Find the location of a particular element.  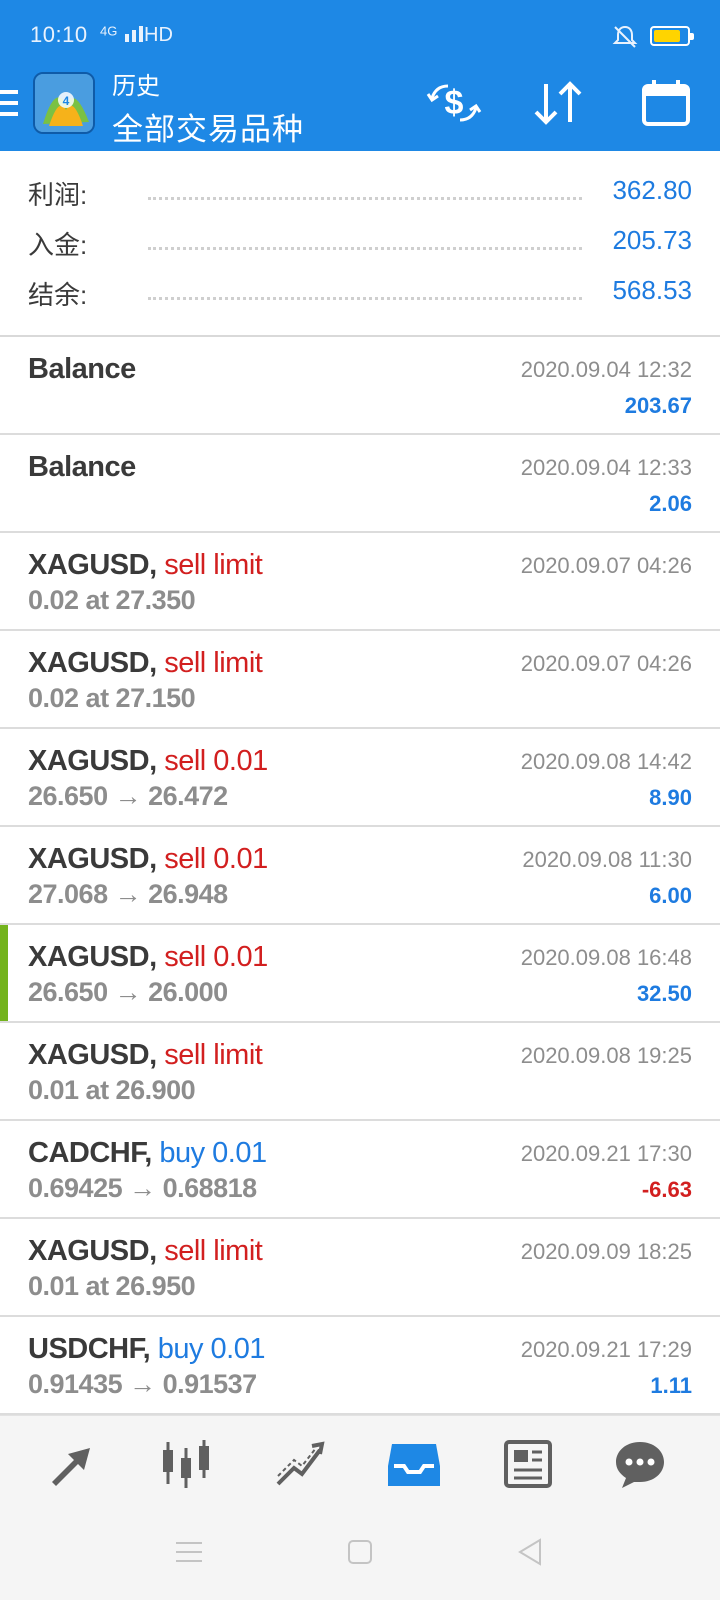

deal-detail: 0.69425 → 0.68818 is located at coordinates (142, 1188).